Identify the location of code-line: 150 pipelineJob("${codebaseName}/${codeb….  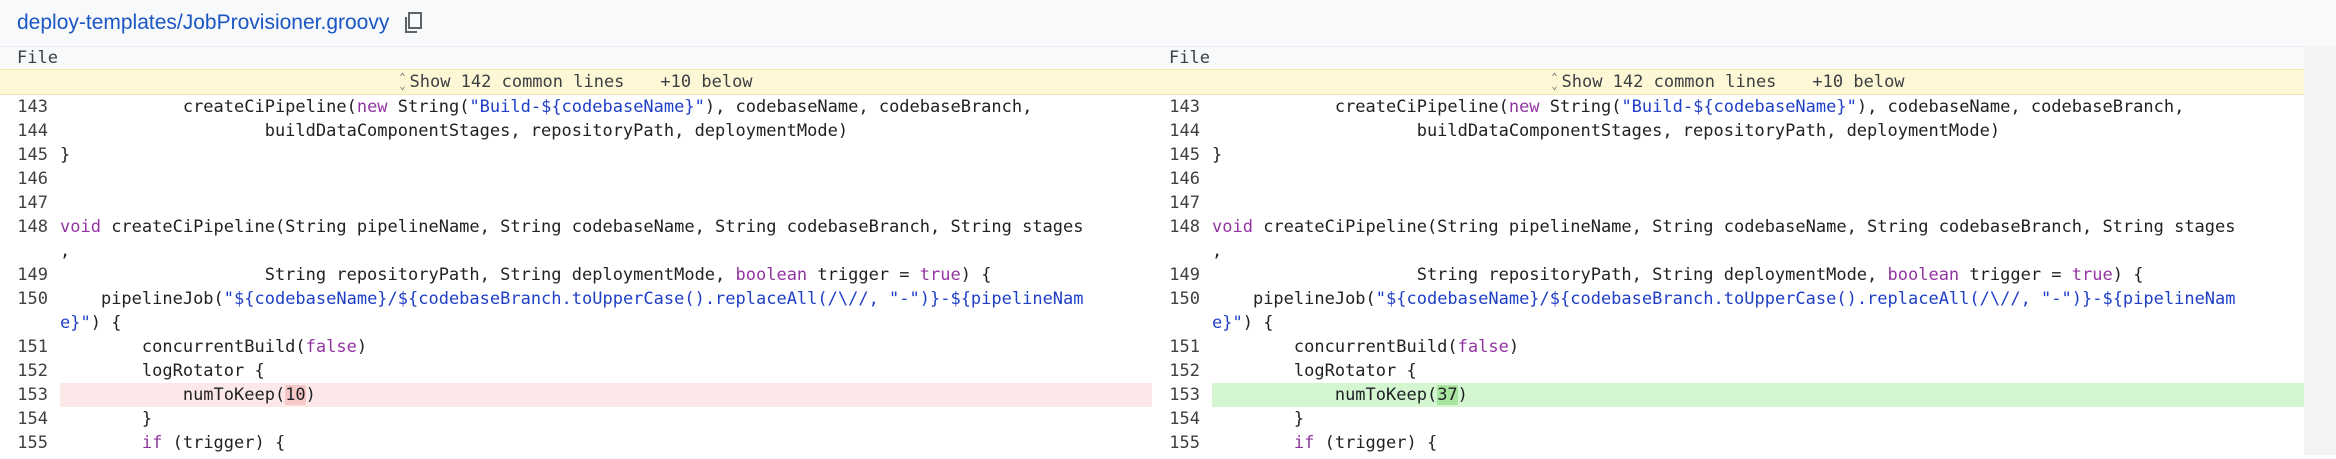
(576, 311).